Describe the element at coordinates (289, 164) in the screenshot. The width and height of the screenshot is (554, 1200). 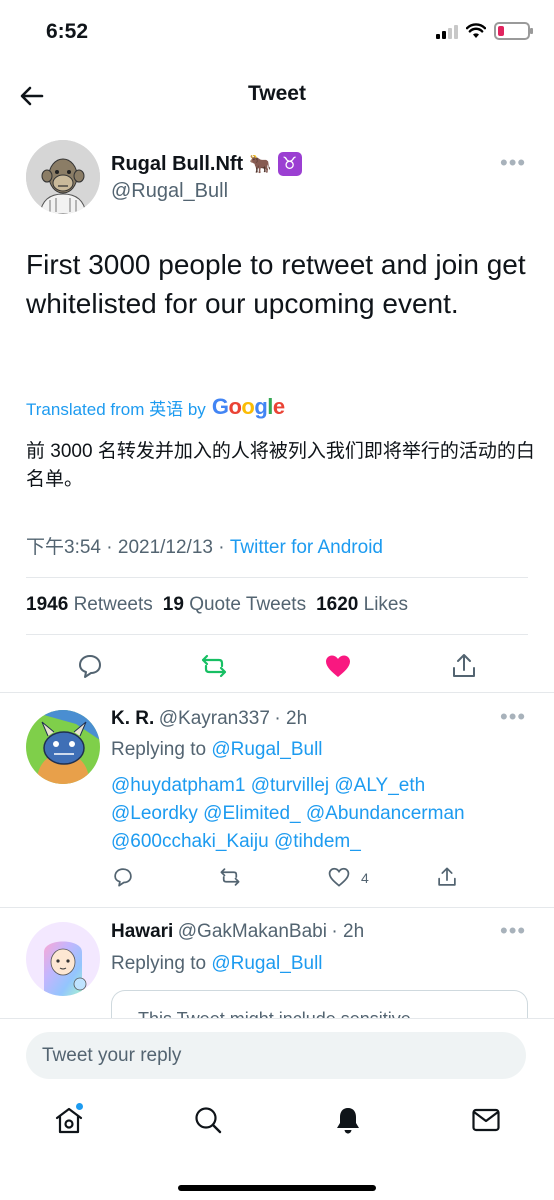
I see `taurus-badge: ♉` at that location.